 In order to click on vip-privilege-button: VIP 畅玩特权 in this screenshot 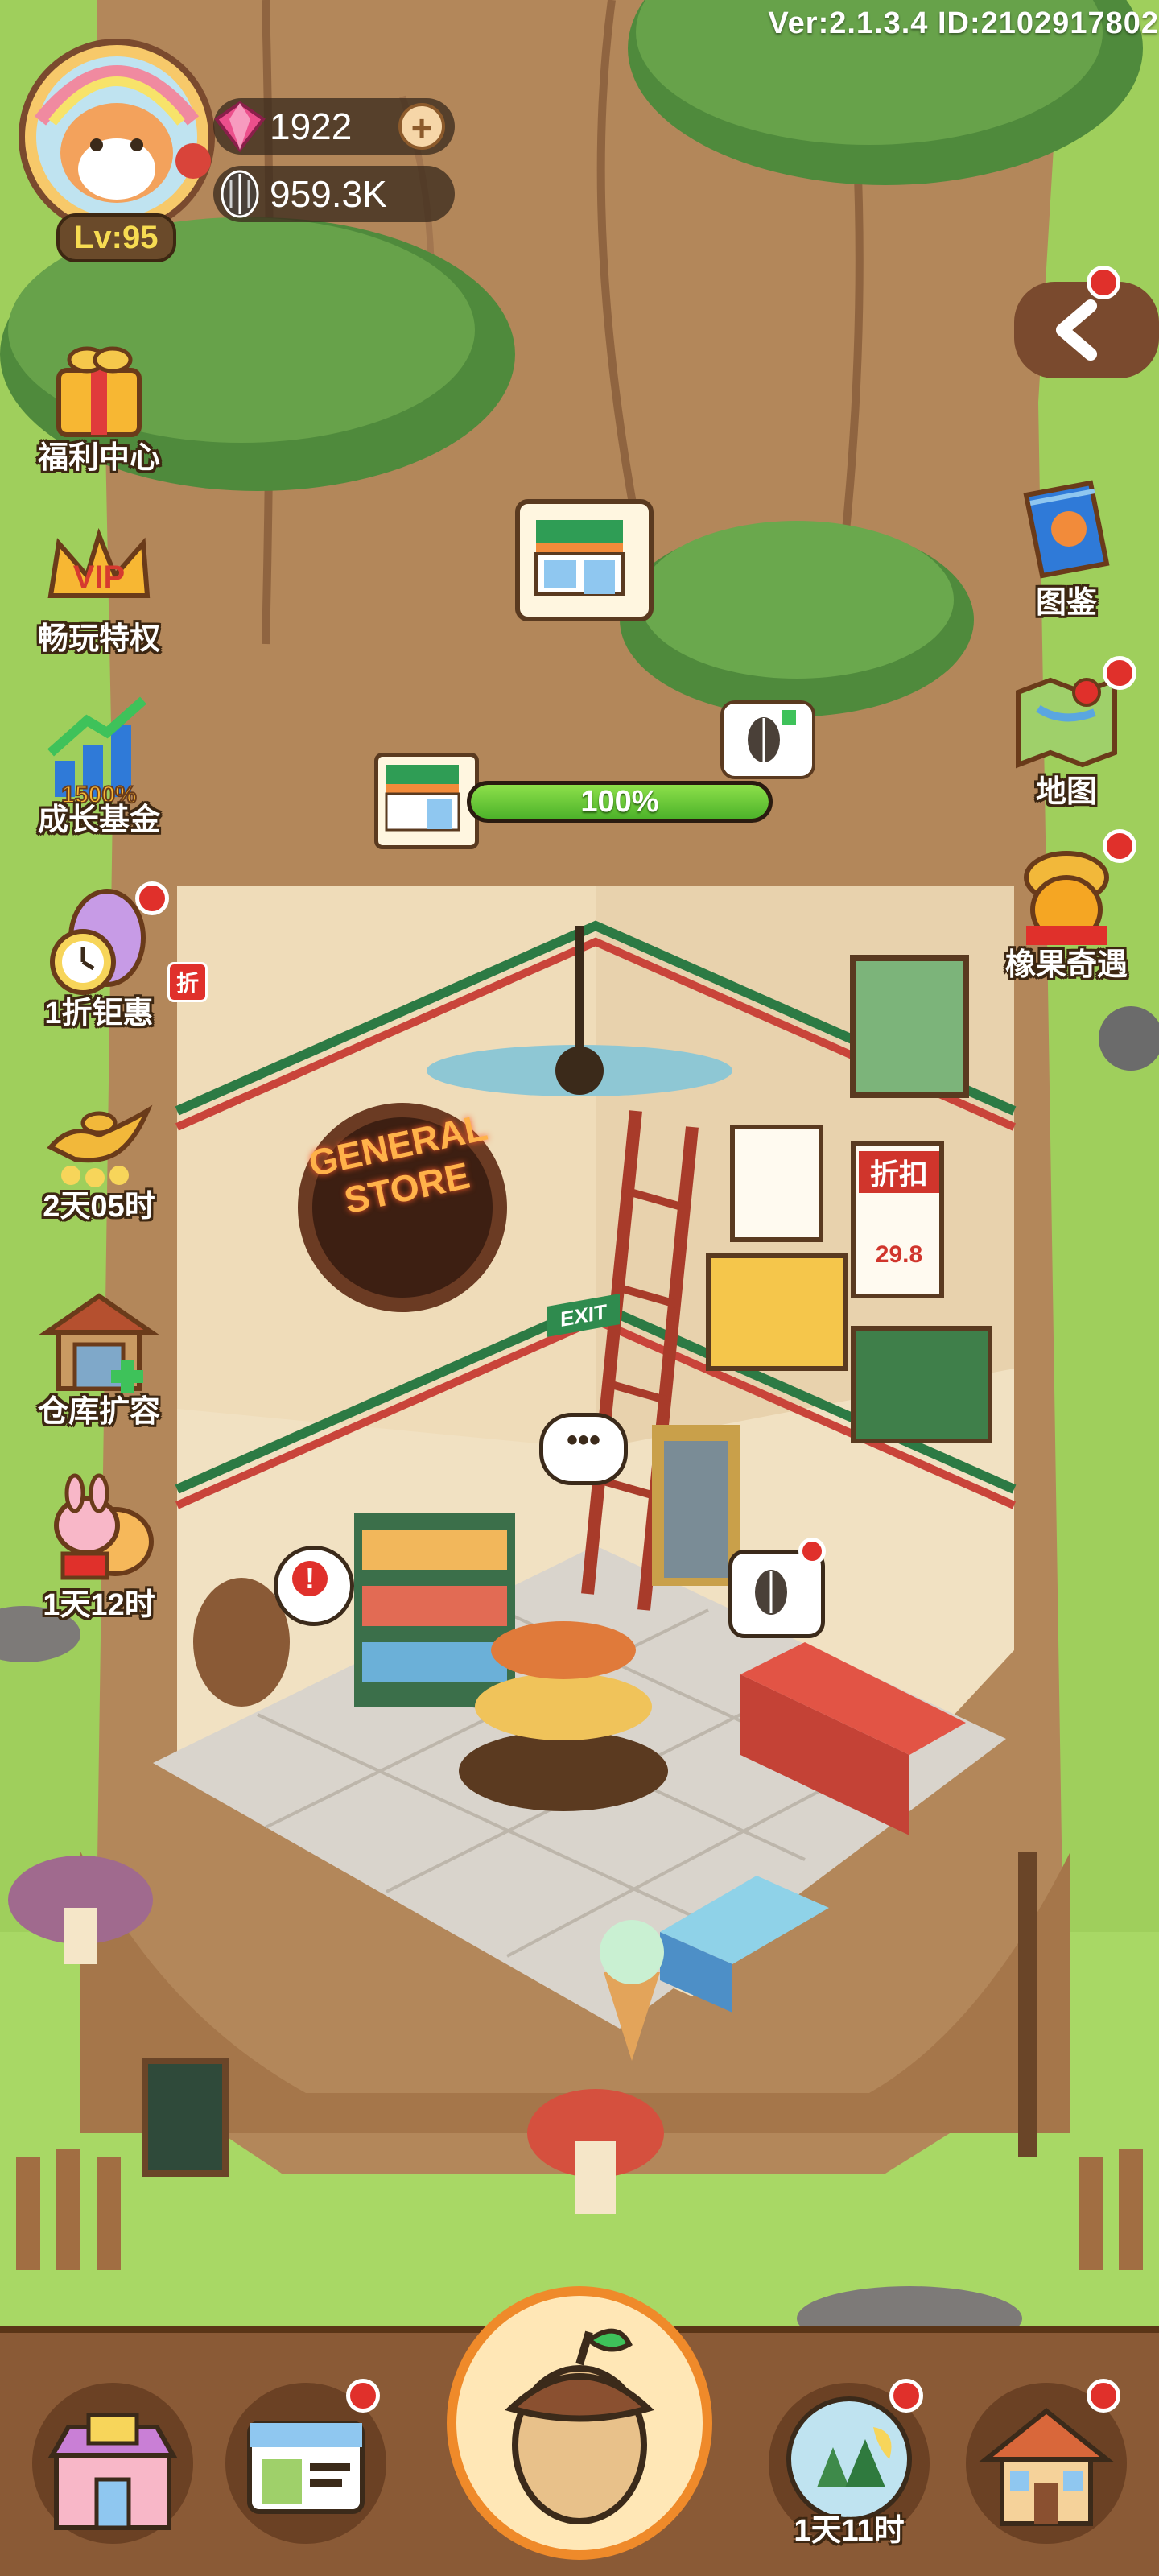, I will do `click(99, 587)`.